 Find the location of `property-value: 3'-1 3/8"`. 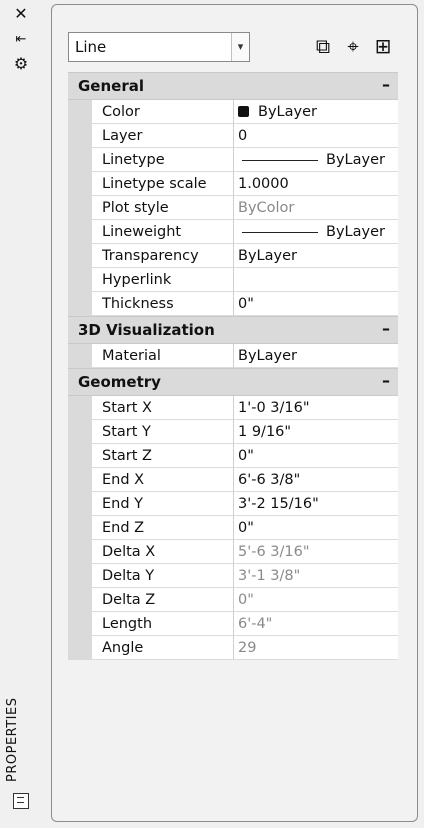

property-value: 3'-1 3/8" is located at coordinates (316, 576).